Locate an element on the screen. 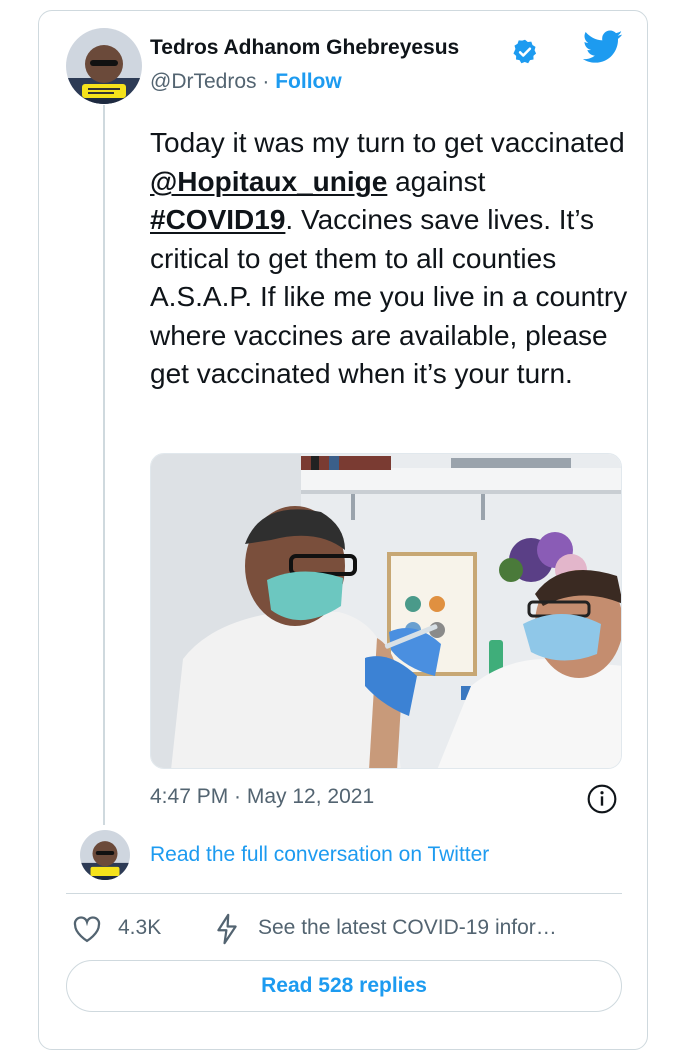  info-icon is located at coordinates (602, 801).